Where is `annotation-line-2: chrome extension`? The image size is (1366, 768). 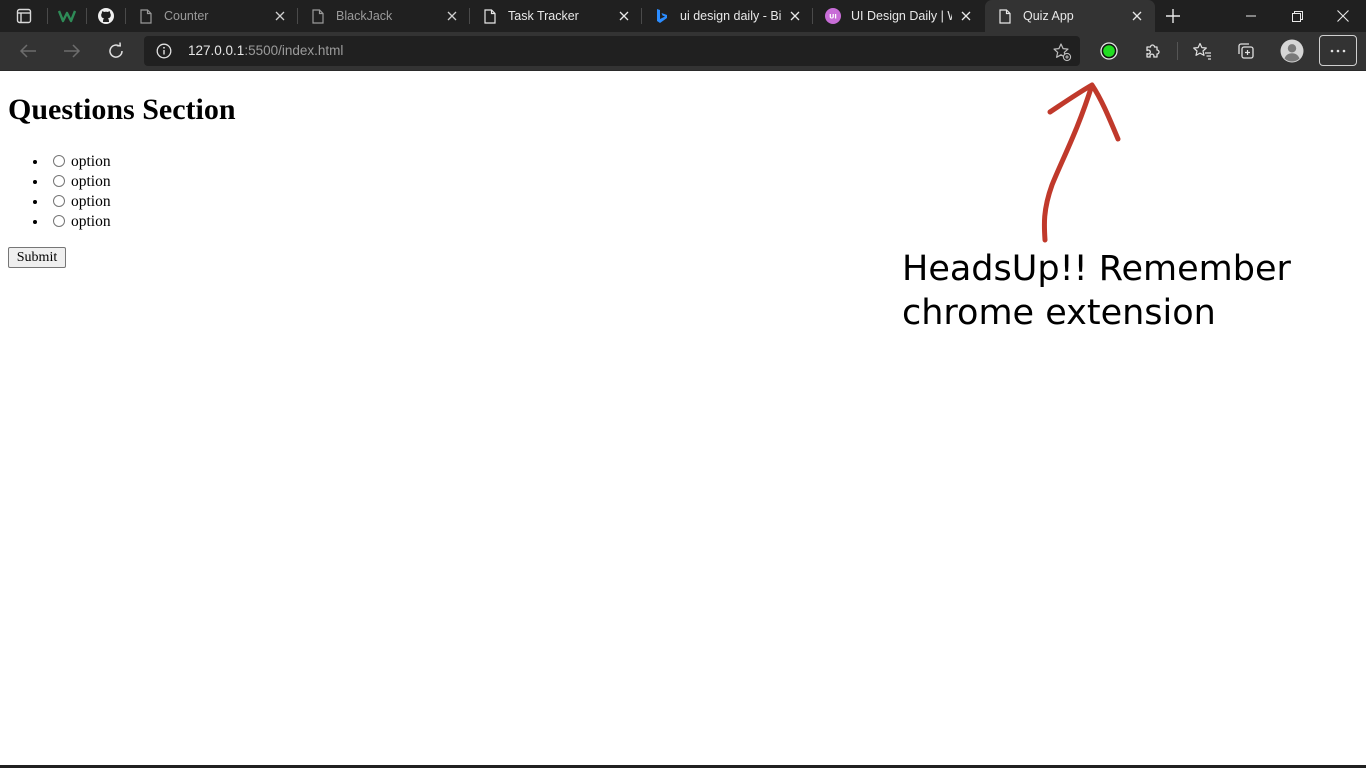 annotation-line-2: chrome extension is located at coordinates (1059, 313).